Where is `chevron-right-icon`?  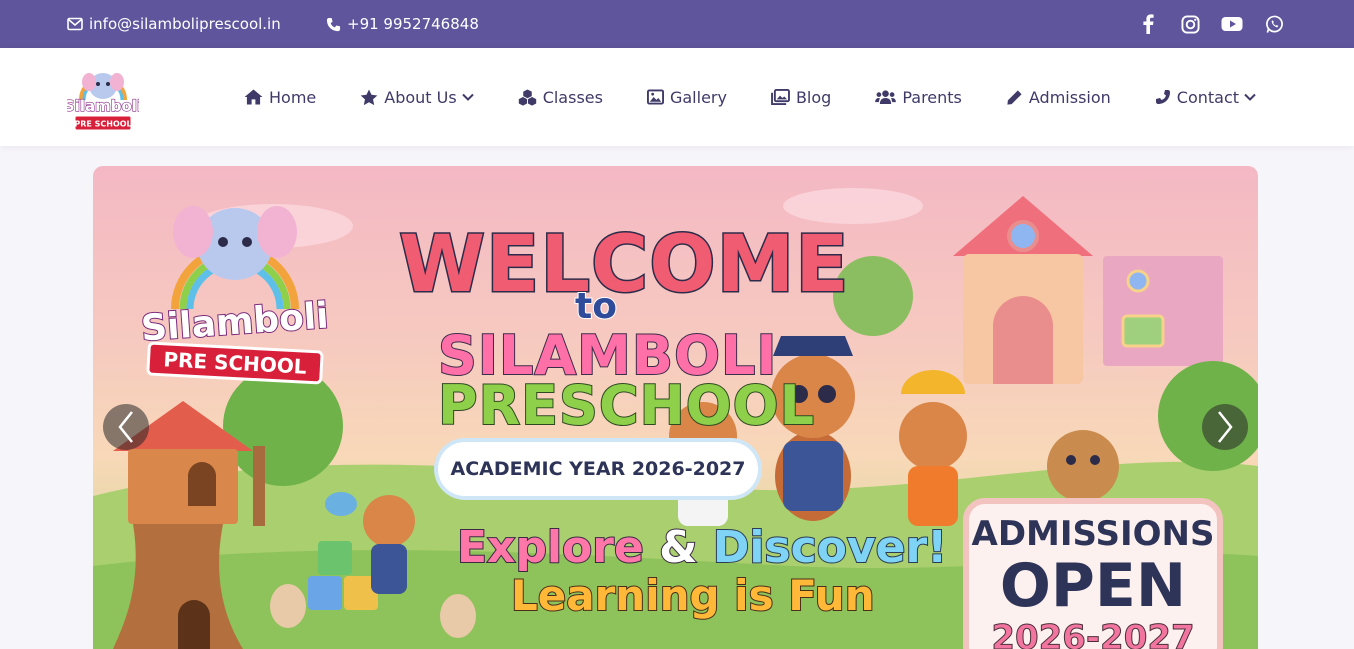 chevron-right-icon is located at coordinates (1225, 427).